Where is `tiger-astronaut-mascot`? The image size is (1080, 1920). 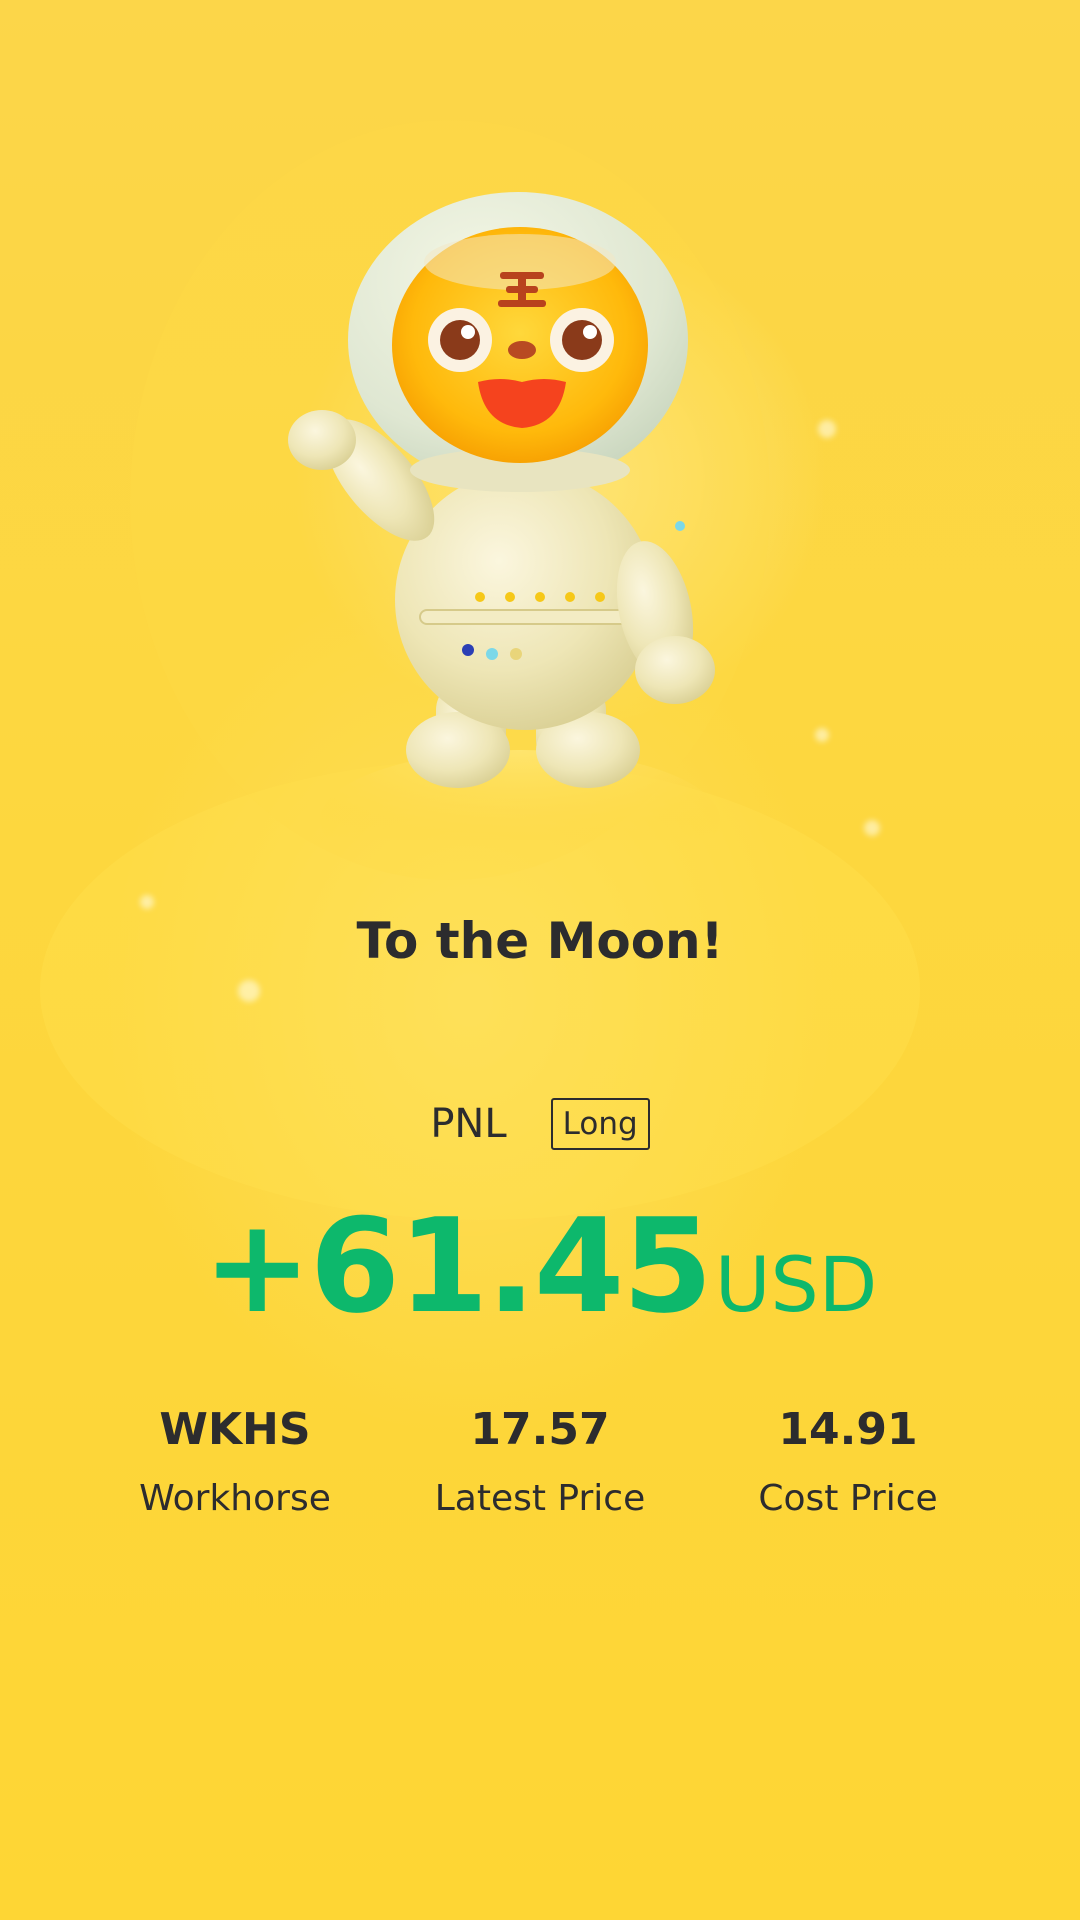 tiger-astronaut-mascot is located at coordinates (504, 516).